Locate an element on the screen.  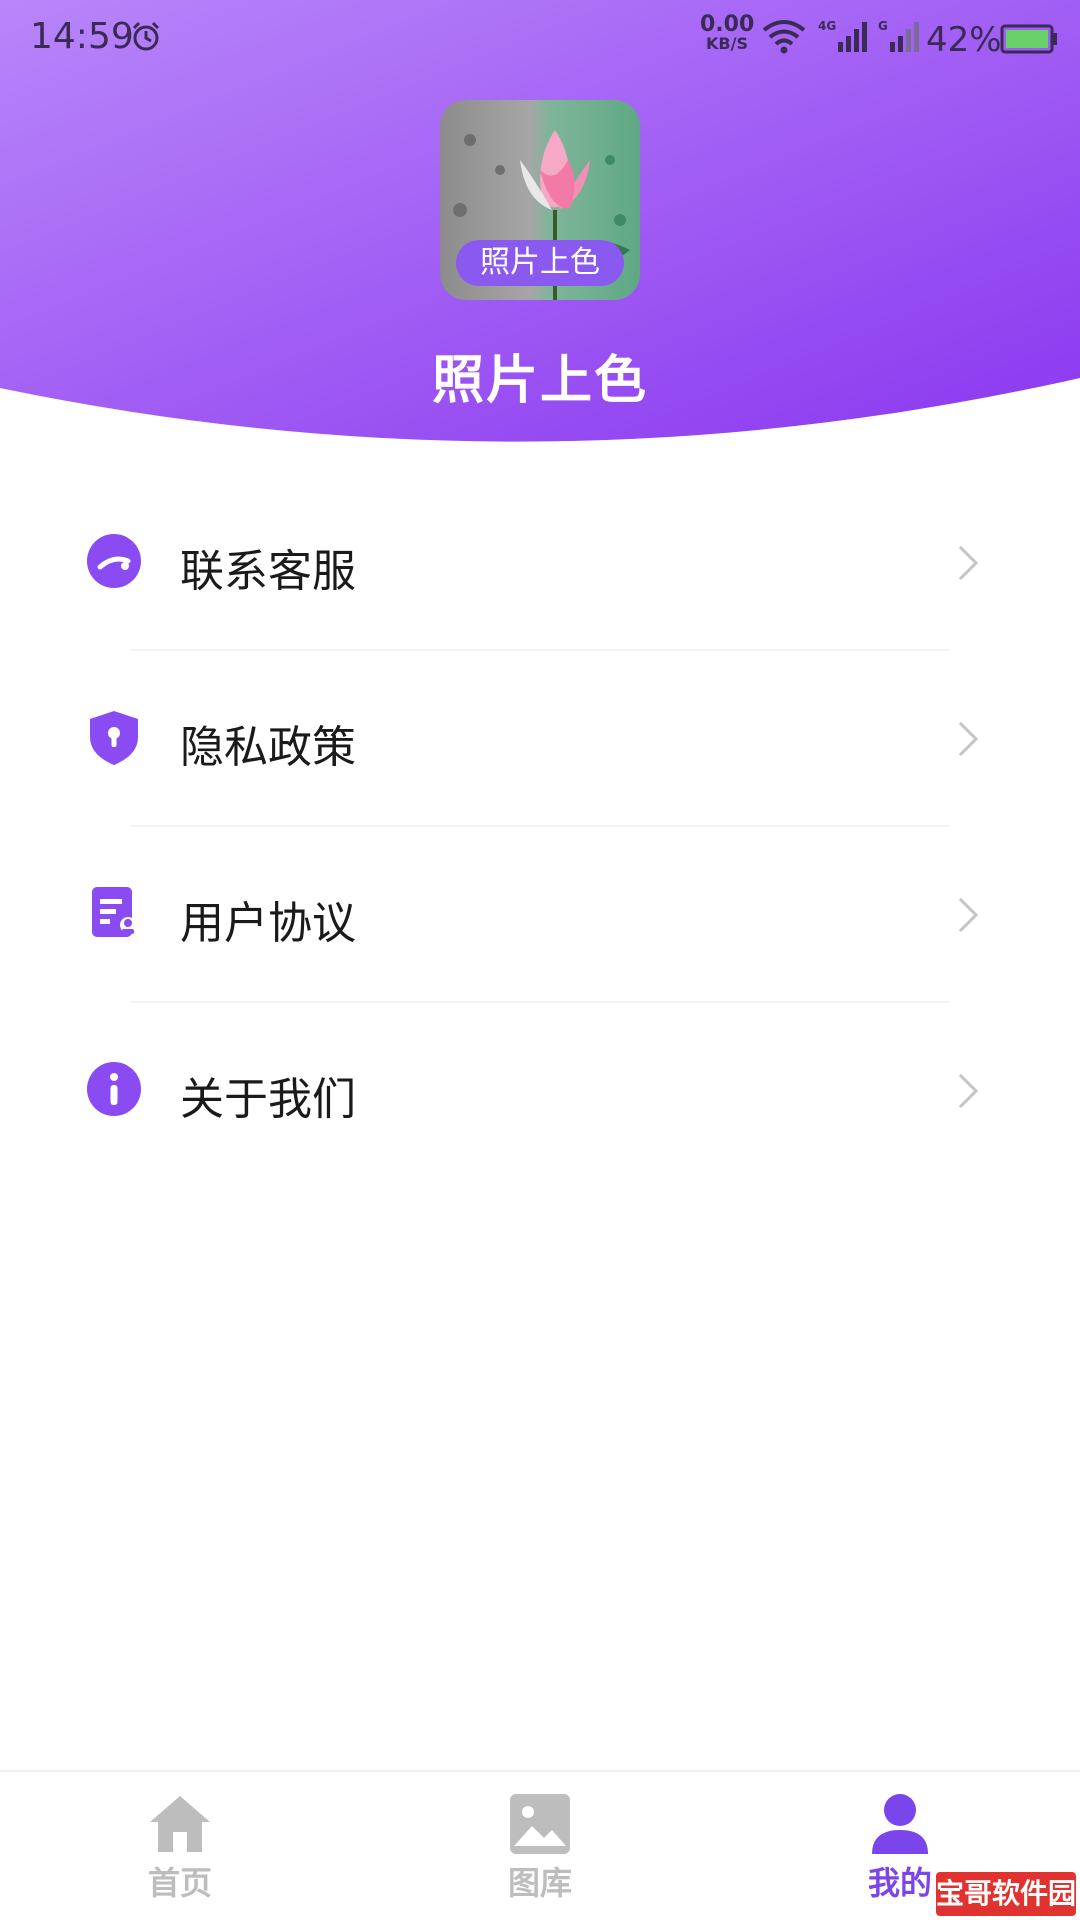
menu-item-label: 用户协议 is located at coordinates (268, 923).